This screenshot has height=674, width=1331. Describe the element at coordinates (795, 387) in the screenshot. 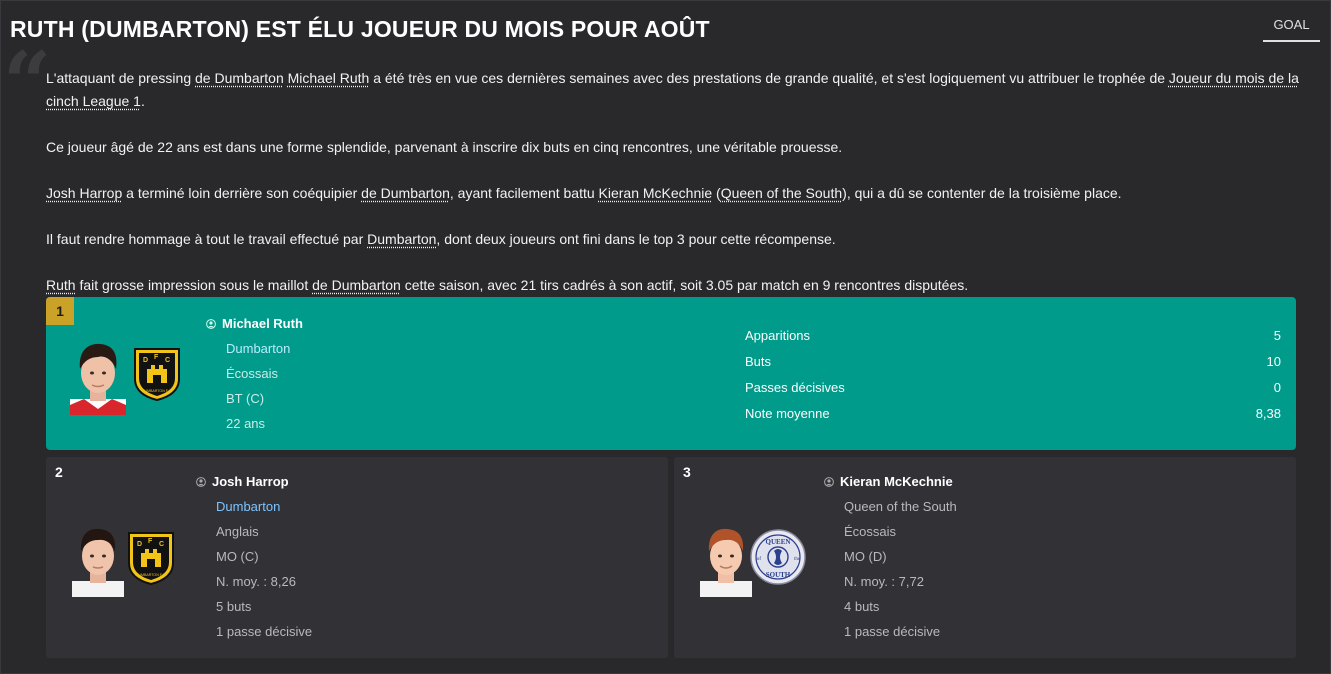

I see `stat-label: Passes décisives` at that location.